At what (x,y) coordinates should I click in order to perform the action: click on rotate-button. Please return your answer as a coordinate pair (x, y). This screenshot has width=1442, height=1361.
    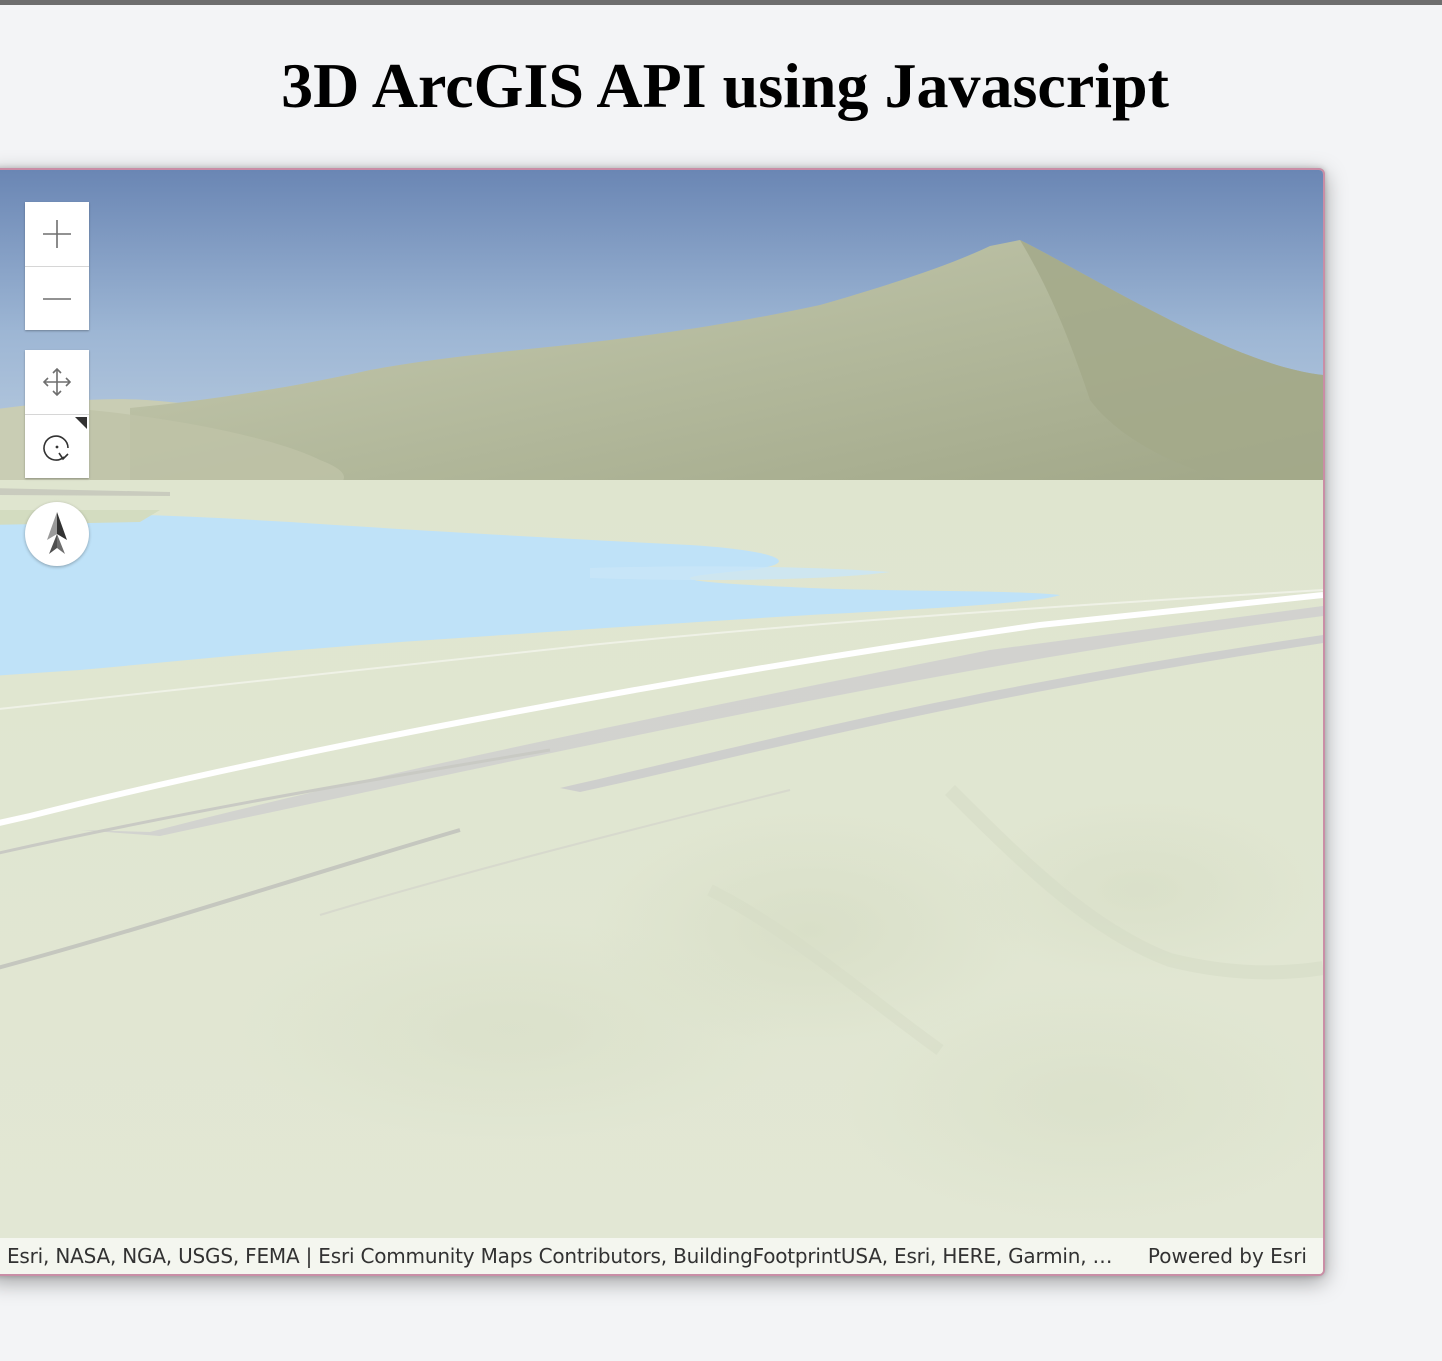
    Looking at the image, I should click on (57, 446).